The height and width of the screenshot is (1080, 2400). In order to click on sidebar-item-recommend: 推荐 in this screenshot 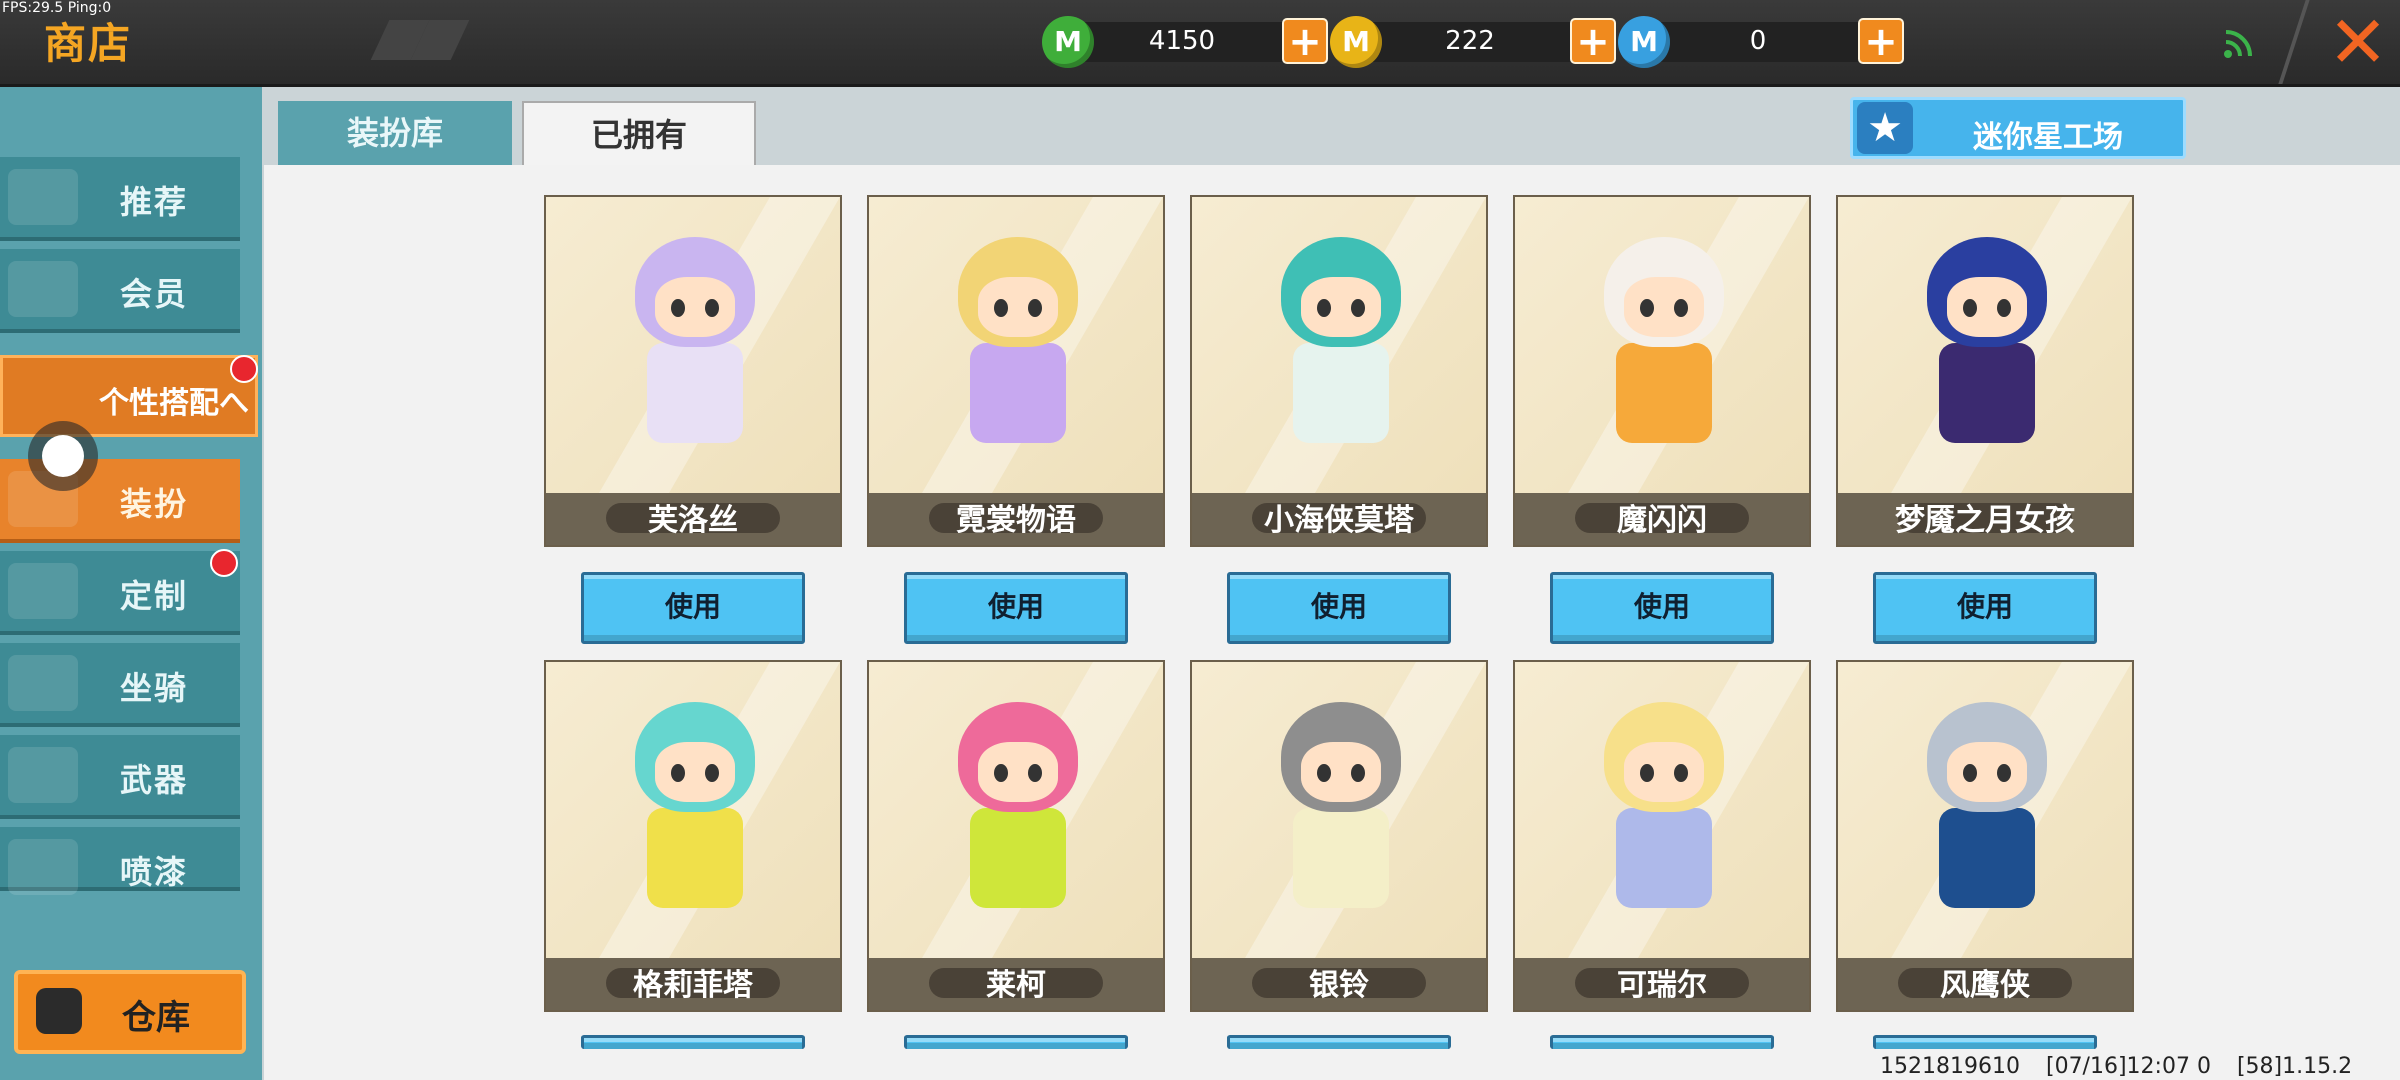, I will do `click(120, 199)`.